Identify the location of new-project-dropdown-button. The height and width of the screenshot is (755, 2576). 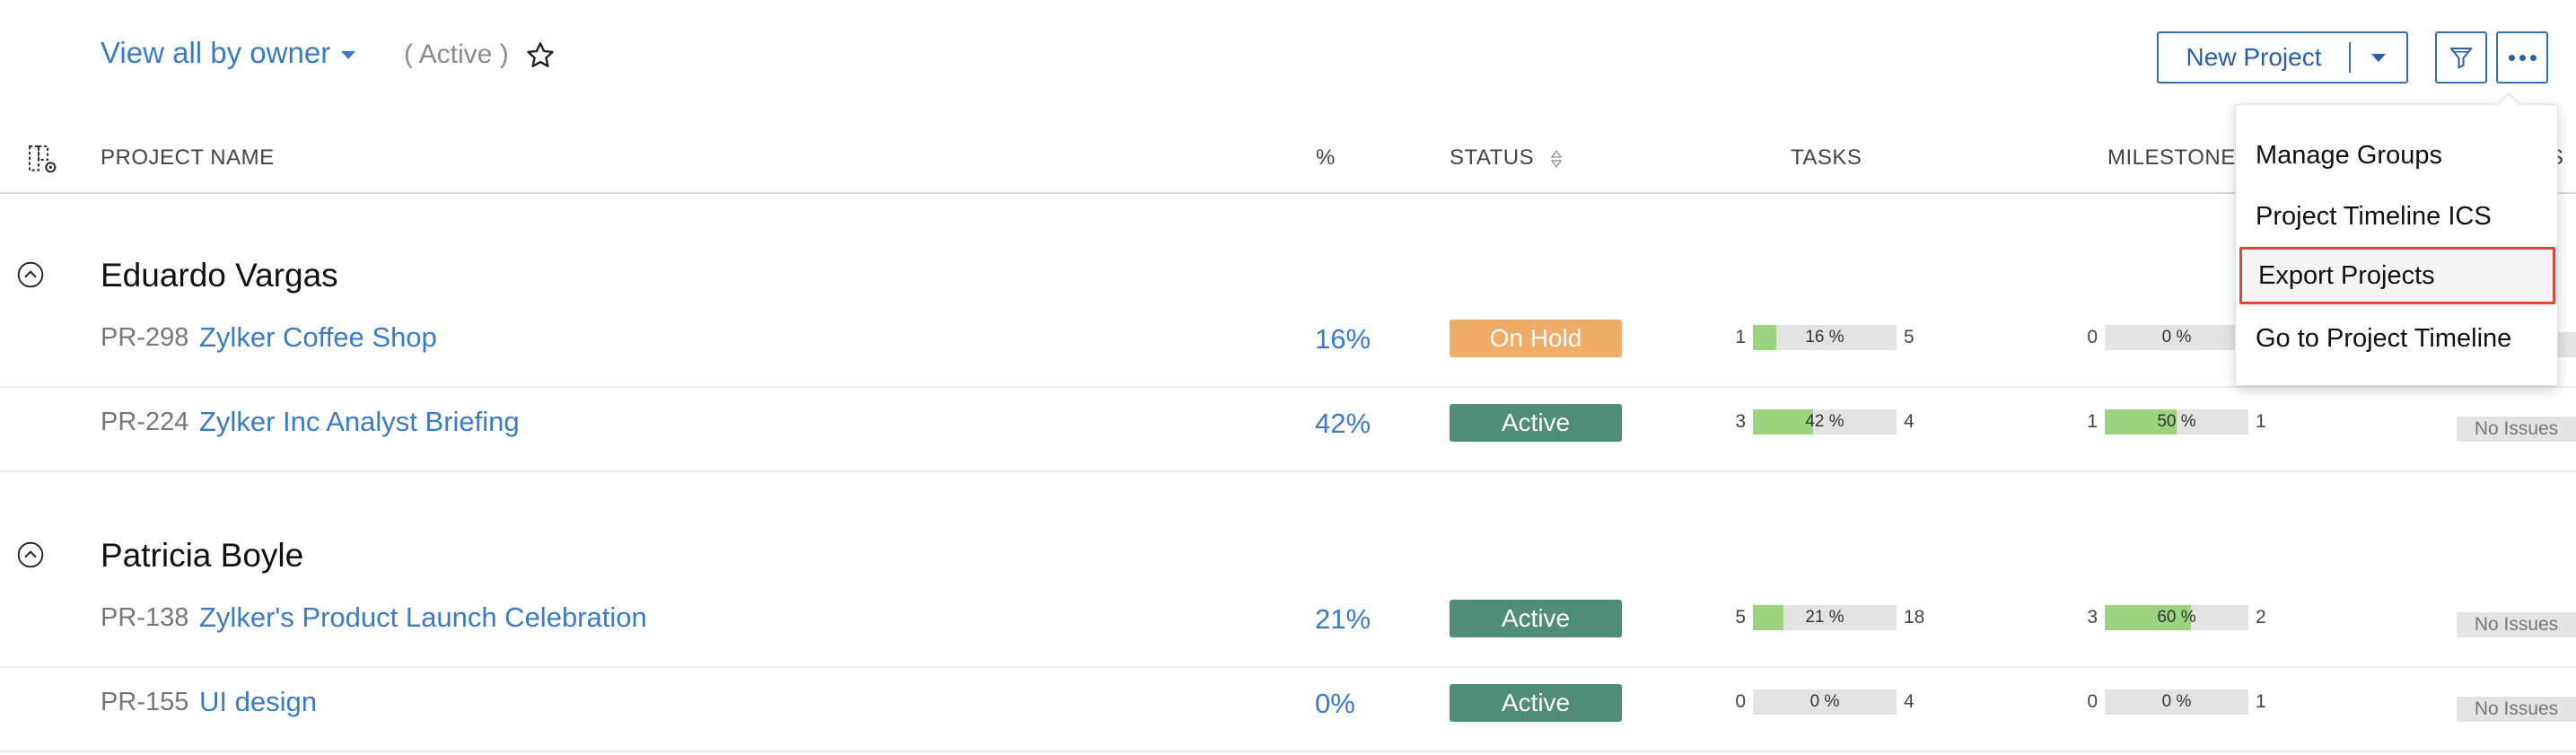
(2378, 57).